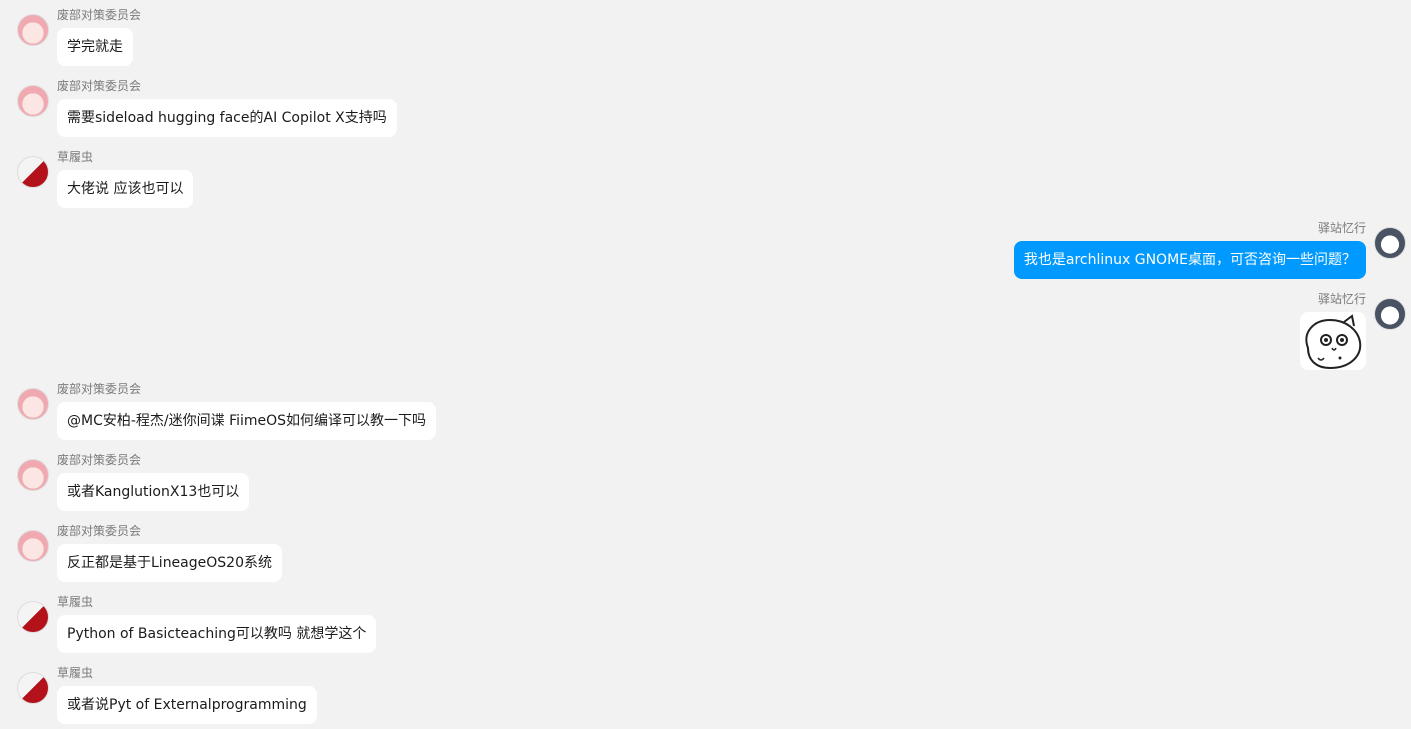 This screenshot has width=1411, height=729. Describe the element at coordinates (1333, 341) in the screenshot. I see `doodle-face-sticker` at that location.